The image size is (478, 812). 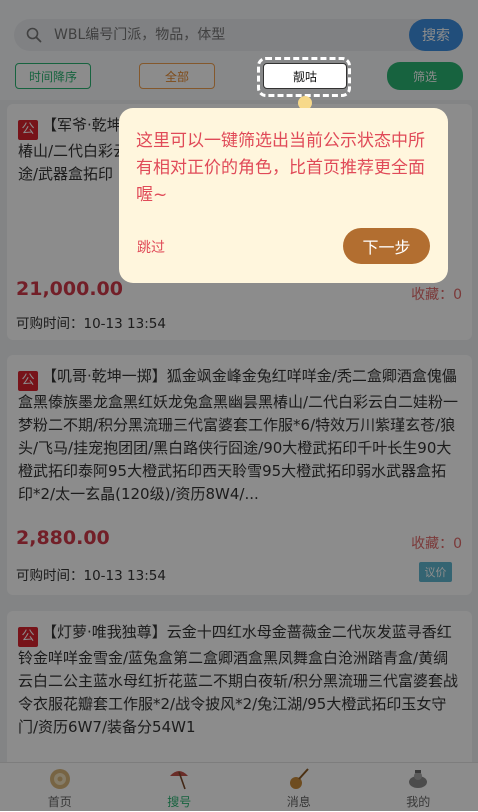 What do you see at coordinates (305, 76) in the screenshot?
I see `liang-filter-button: 靓咕` at bounding box center [305, 76].